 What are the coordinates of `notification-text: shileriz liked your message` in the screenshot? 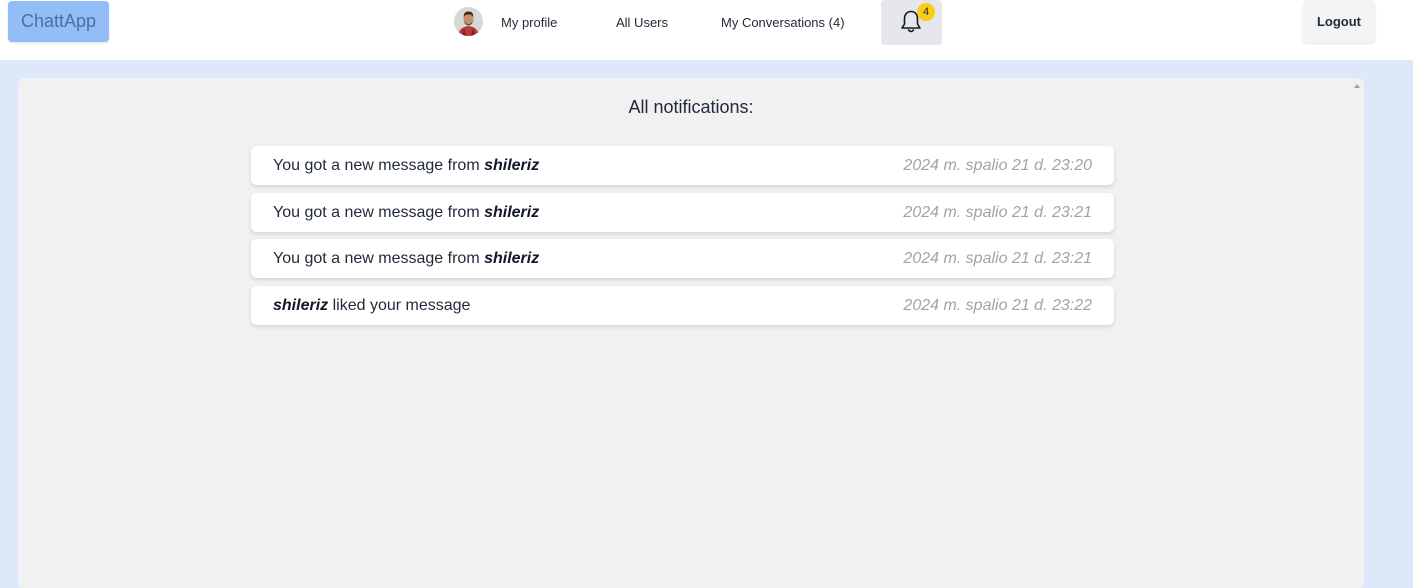 It's located at (371, 306).